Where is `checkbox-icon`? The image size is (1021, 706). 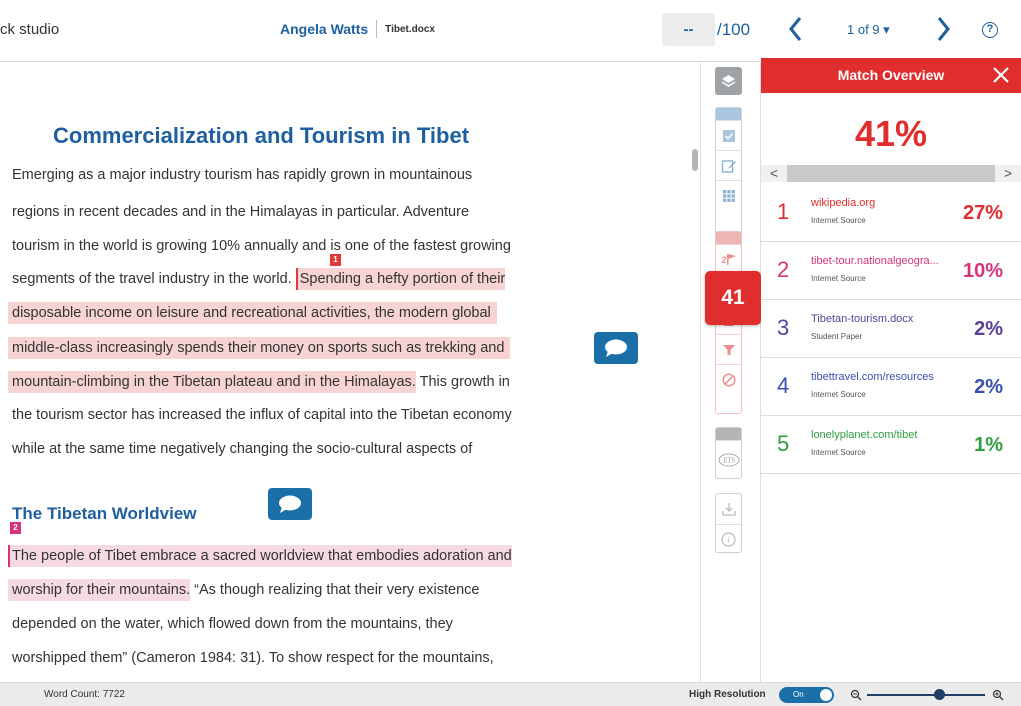
checkbox-icon is located at coordinates (728, 135).